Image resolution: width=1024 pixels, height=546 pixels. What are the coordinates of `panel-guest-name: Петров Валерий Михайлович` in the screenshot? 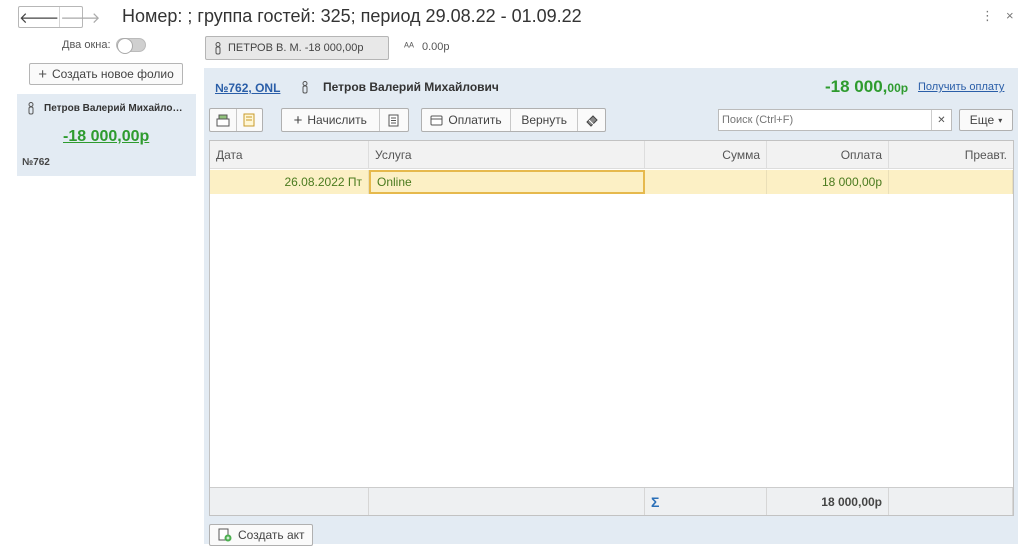 It's located at (411, 87).